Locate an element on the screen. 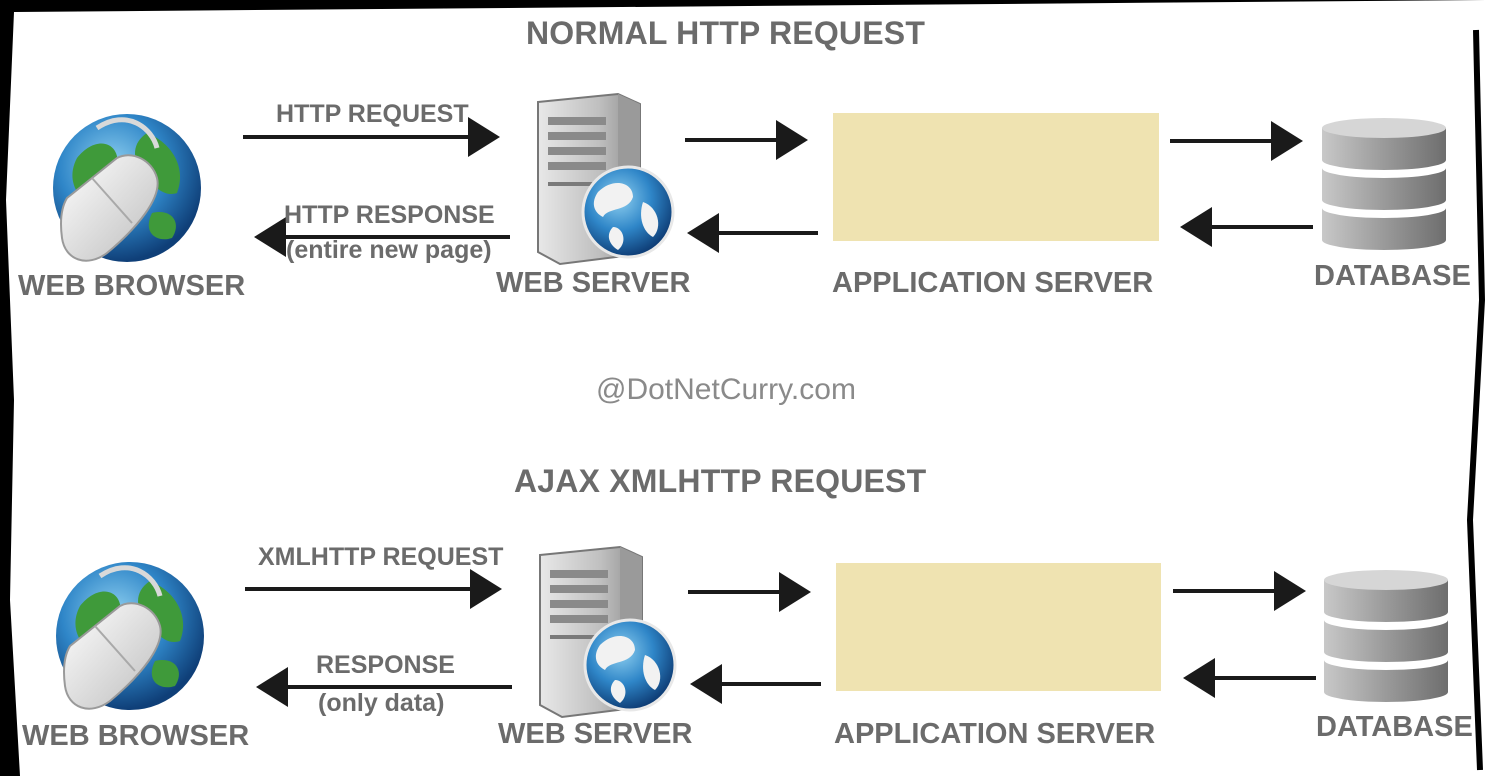 The width and height of the screenshot is (1486, 776). section-title: AJAX XMLHTTP REQUEST is located at coordinates (720, 481).